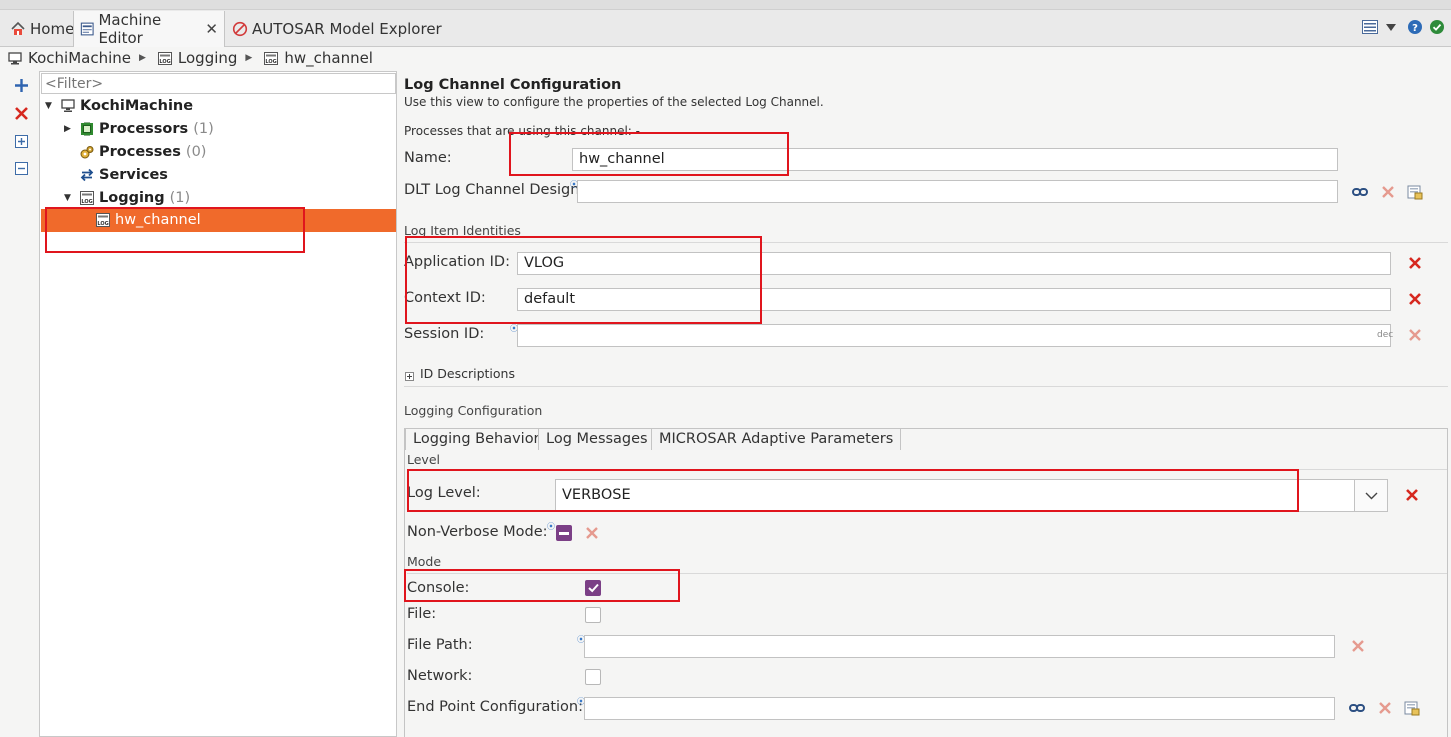  What do you see at coordinates (467, 373) in the screenshot?
I see `id-descriptions-toggle: ID Descriptions` at bounding box center [467, 373].